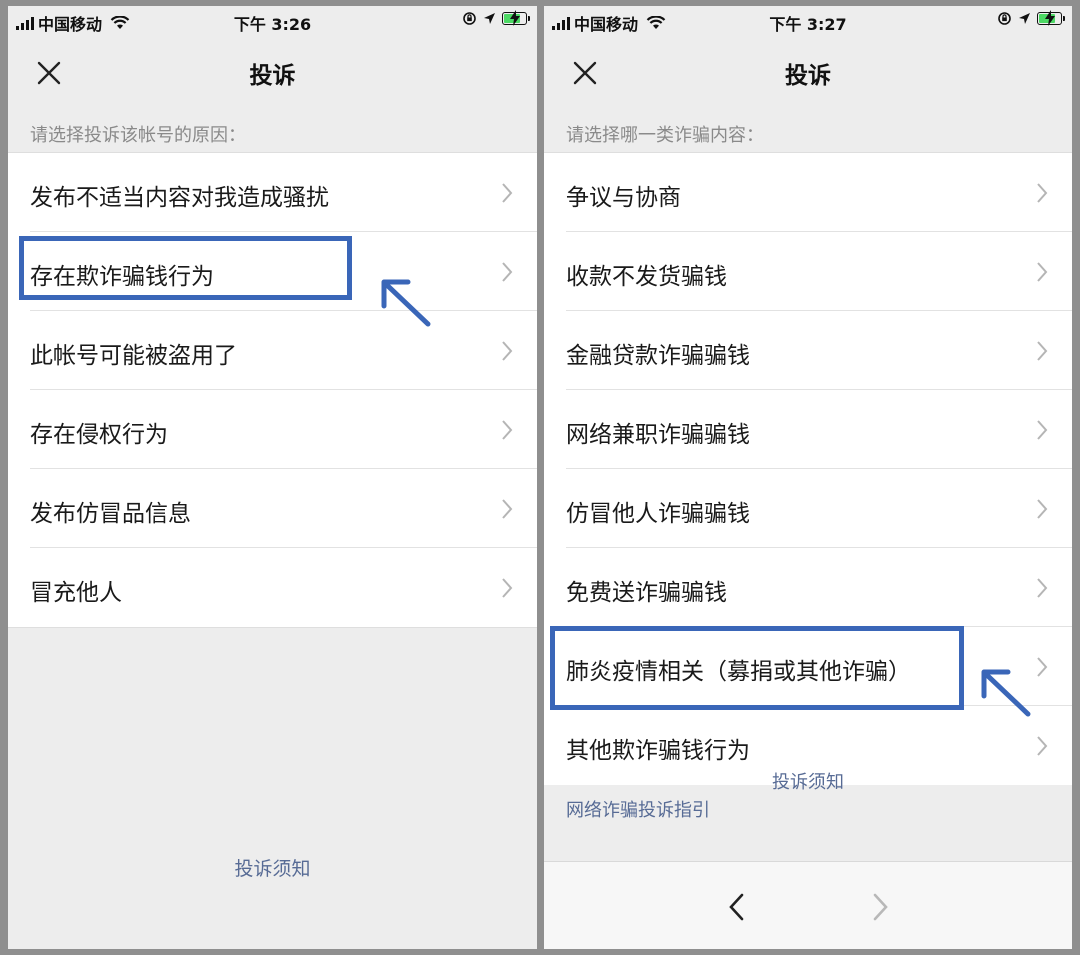 The height and width of the screenshot is (955, 1080). What do you see at coordinates (646, 593) in the screenshot?
I see `list-item-label: 免费送诈骗骗钱` at bounding box center [646, 593].